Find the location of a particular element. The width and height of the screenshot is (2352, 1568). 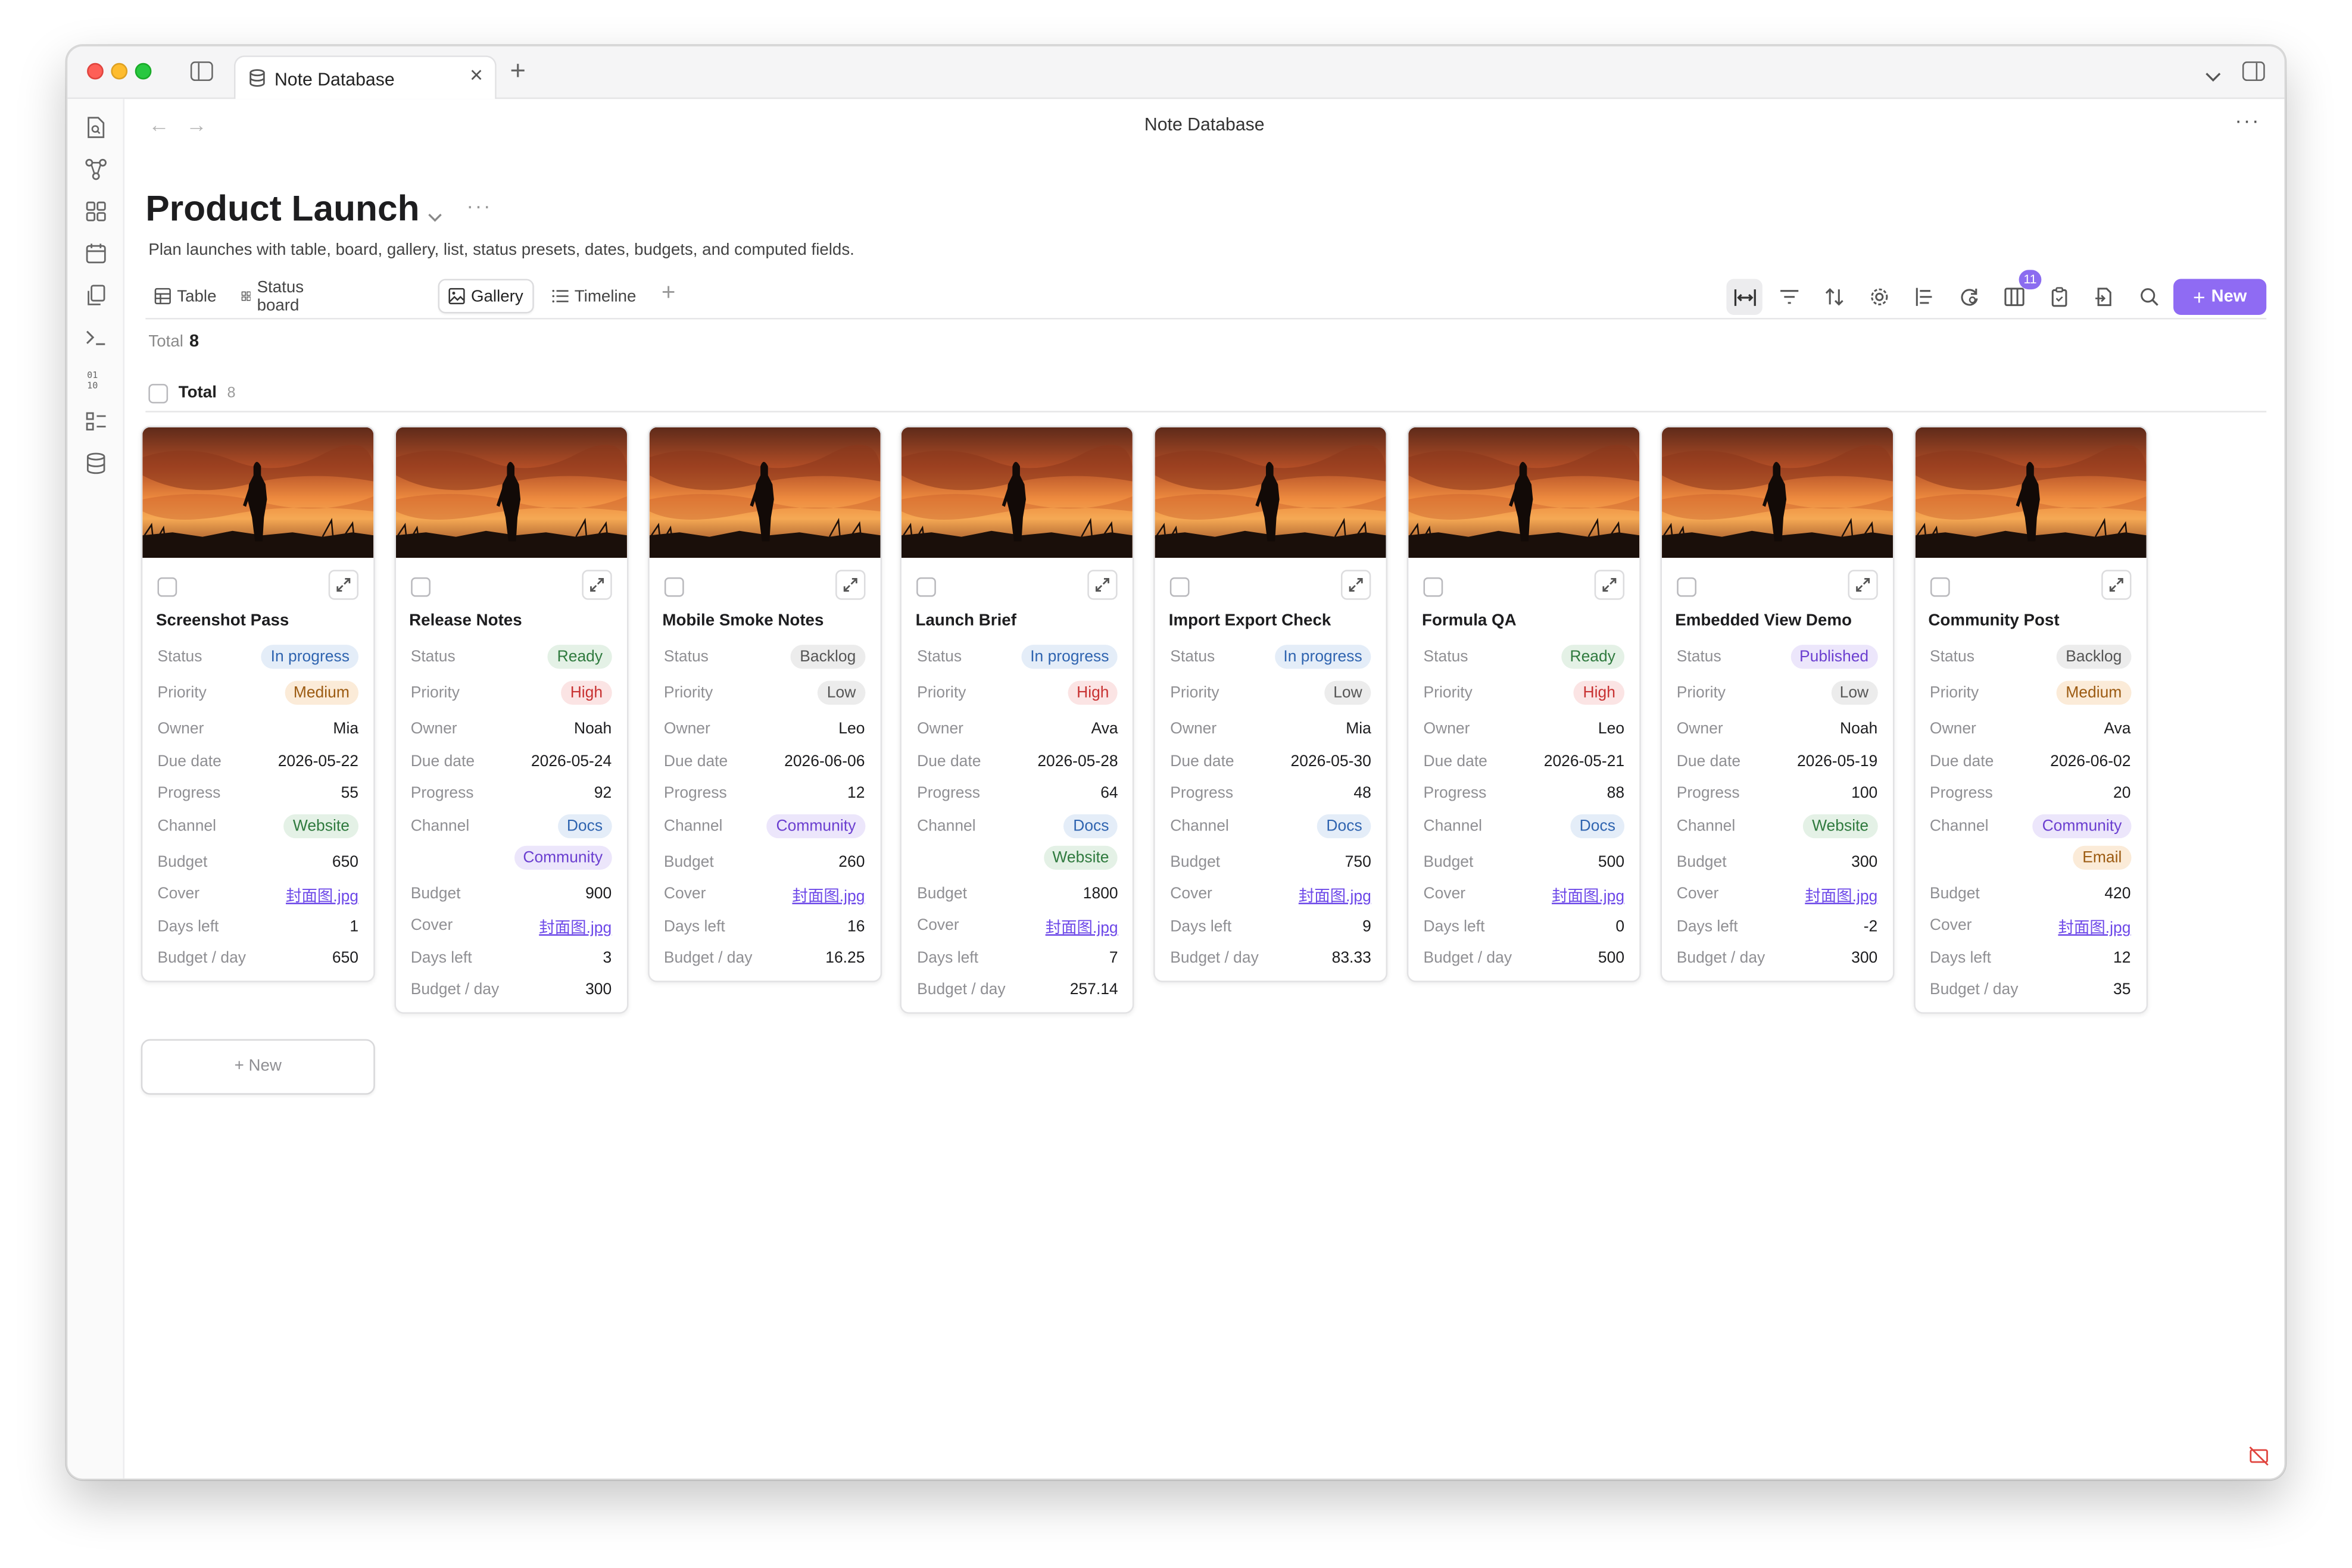

tab-note-database: Note Database × is located at coordinates (365, 77).